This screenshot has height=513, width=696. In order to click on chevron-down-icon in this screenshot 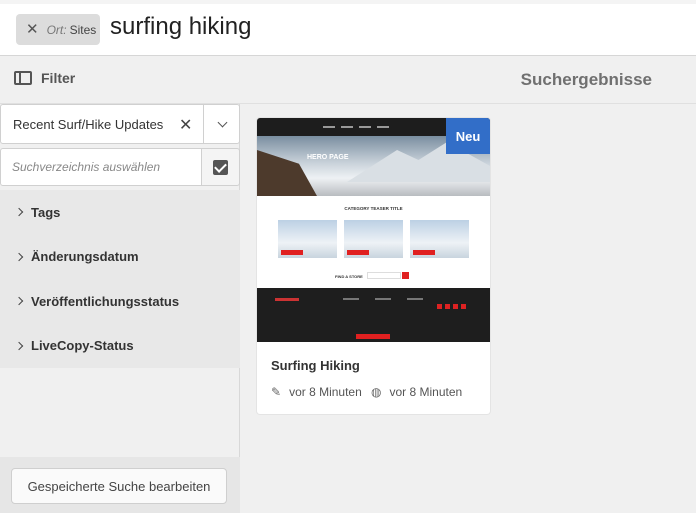, I will do `click(222, 122)`.